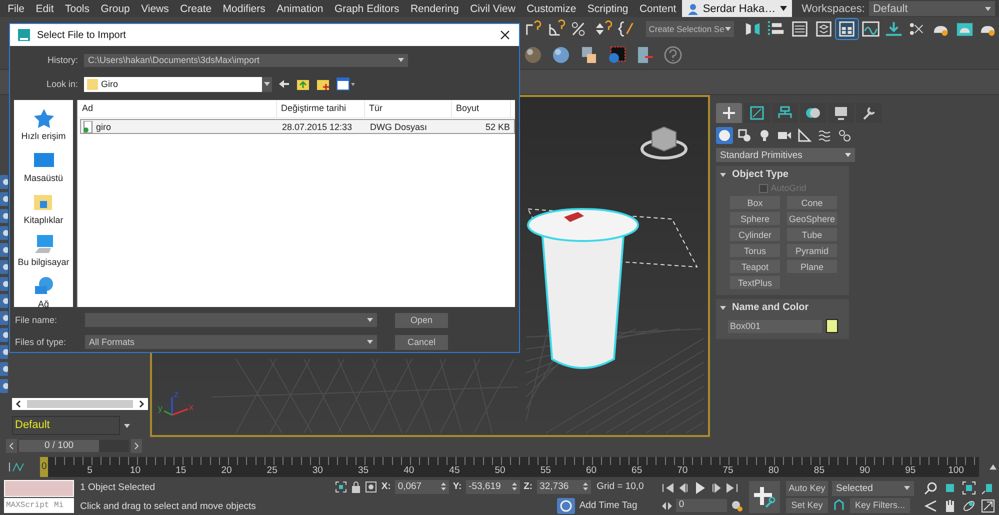 Image resolution: width=999 pixels, height=515 pixels. What do you see at coordinates (168, 506) in the screenshot?
I see `prompt-text: Click and drag to select and move objects` at bounding box center [168, 506].